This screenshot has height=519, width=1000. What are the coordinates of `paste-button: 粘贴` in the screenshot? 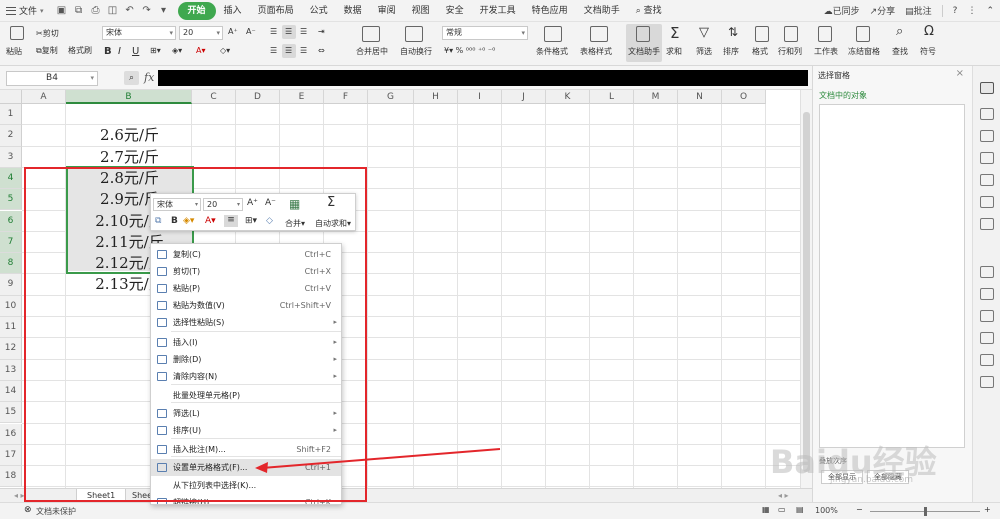 It's located at (14, 51).